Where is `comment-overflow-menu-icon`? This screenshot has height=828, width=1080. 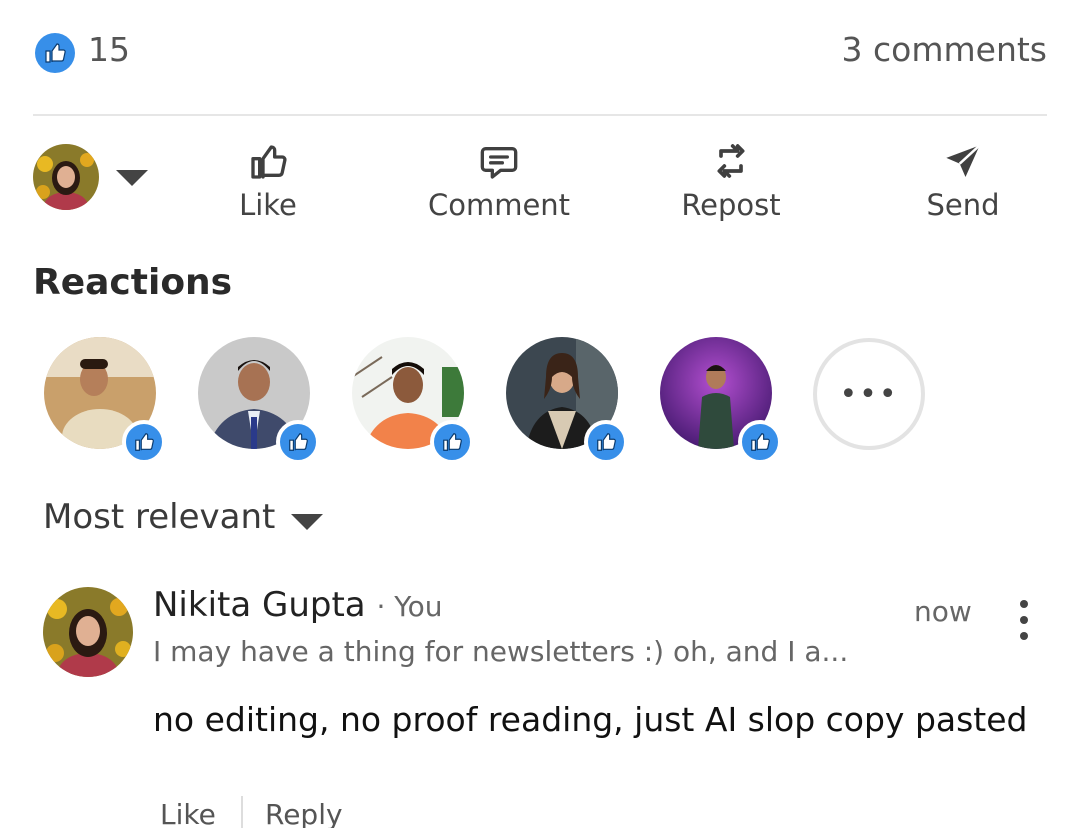
comment-overflow-menu-icon is located at coordinates (1024, 620).